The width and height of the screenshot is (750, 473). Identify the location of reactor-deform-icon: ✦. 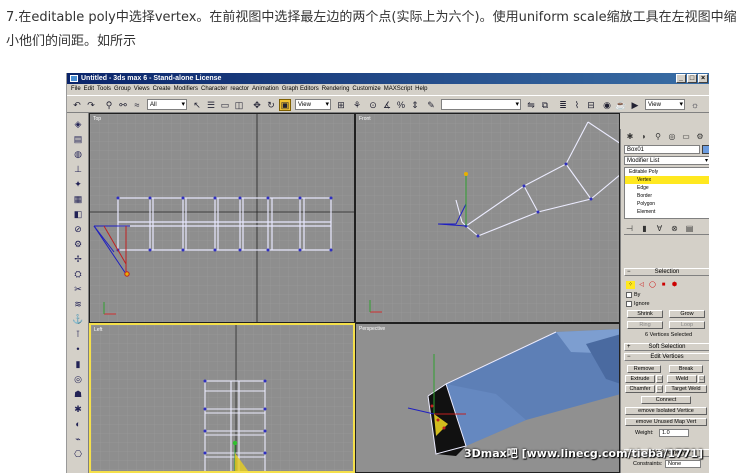
(78, 184).